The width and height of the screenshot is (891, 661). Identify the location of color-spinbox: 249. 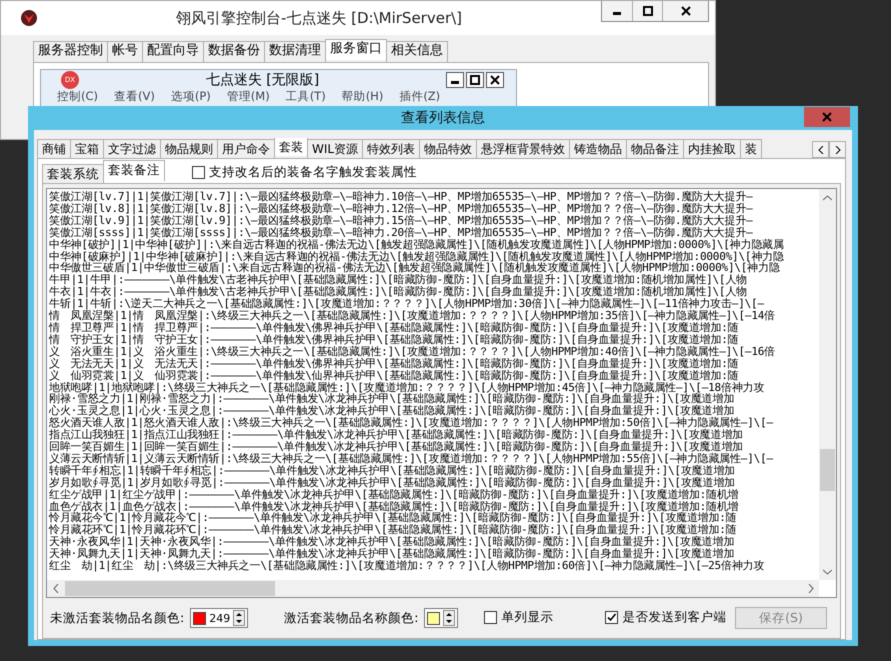
(219, 618).